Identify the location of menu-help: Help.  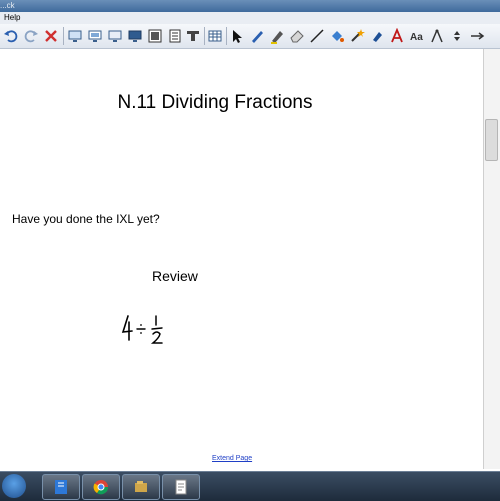
(12, 18).